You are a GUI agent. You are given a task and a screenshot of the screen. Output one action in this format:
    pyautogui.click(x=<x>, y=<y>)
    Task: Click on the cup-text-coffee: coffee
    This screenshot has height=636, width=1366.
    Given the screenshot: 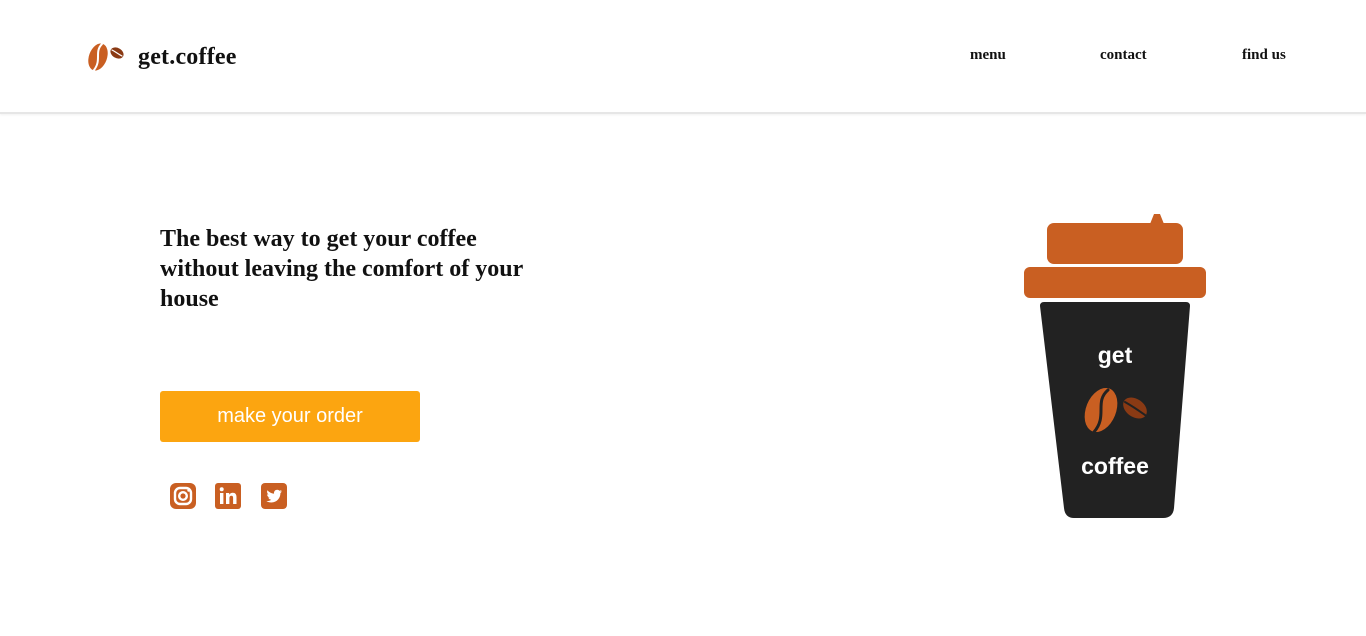 What is the action you would take?
    pyautogui.click(x=1115, y=466)
    